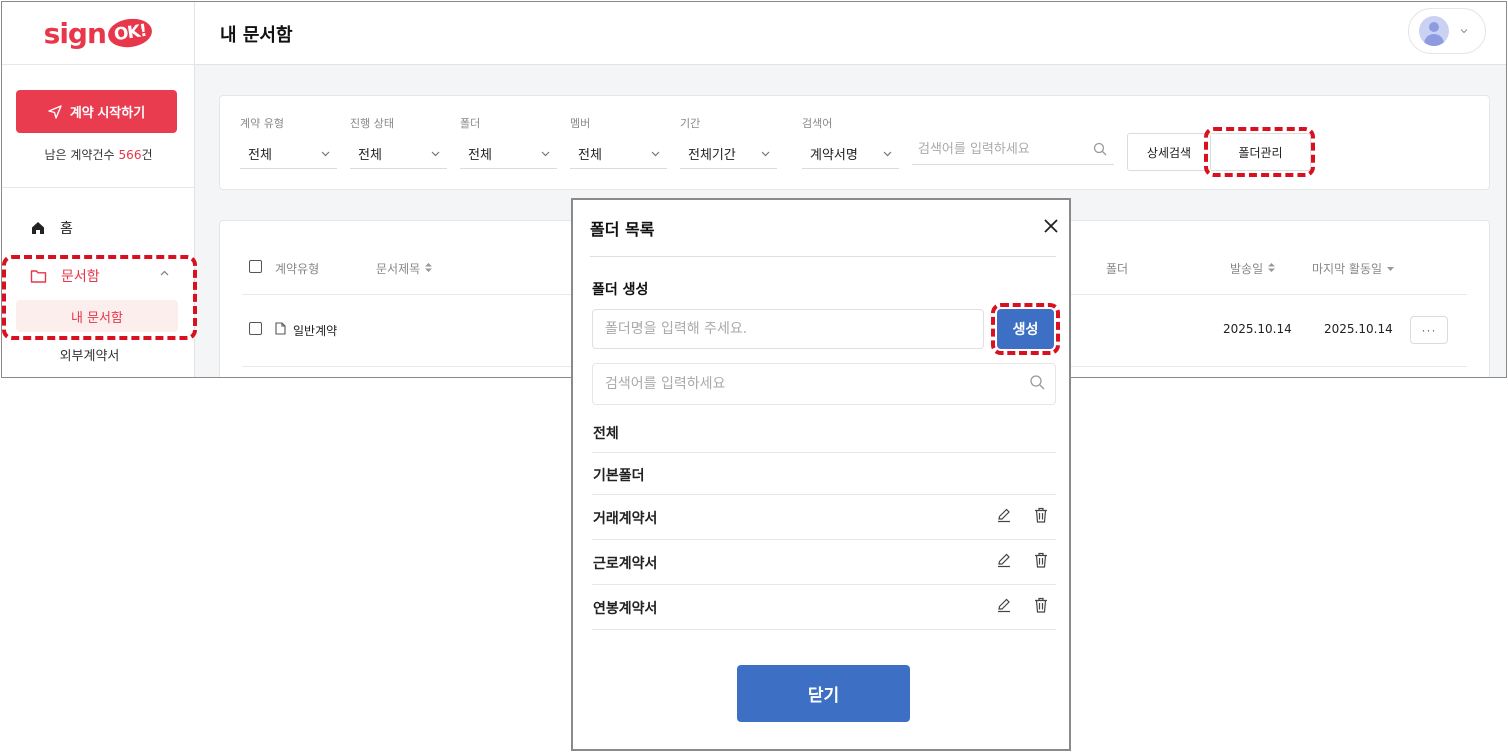  I want to click on row-type: 일반계약, so click(315, 331).